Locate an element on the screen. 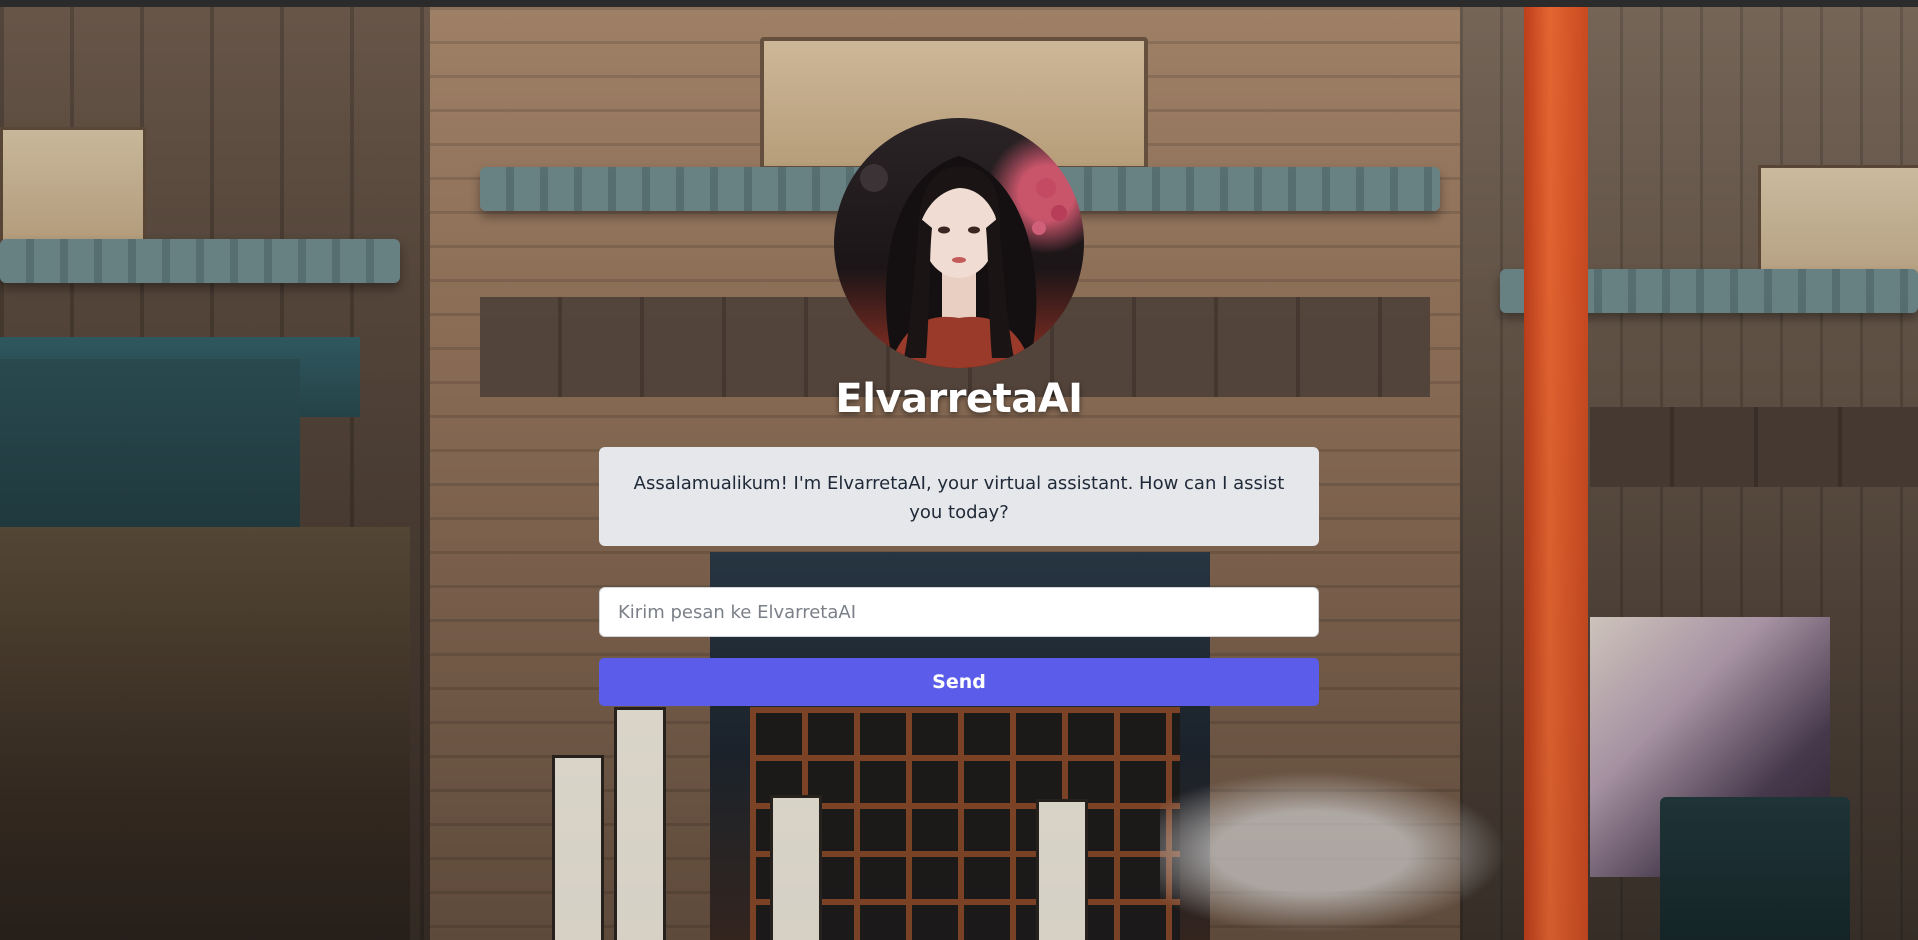 The width and height of the screenshot is (1918, 940). app-title: ElvarretaAI is located at coordinates (959, 399).